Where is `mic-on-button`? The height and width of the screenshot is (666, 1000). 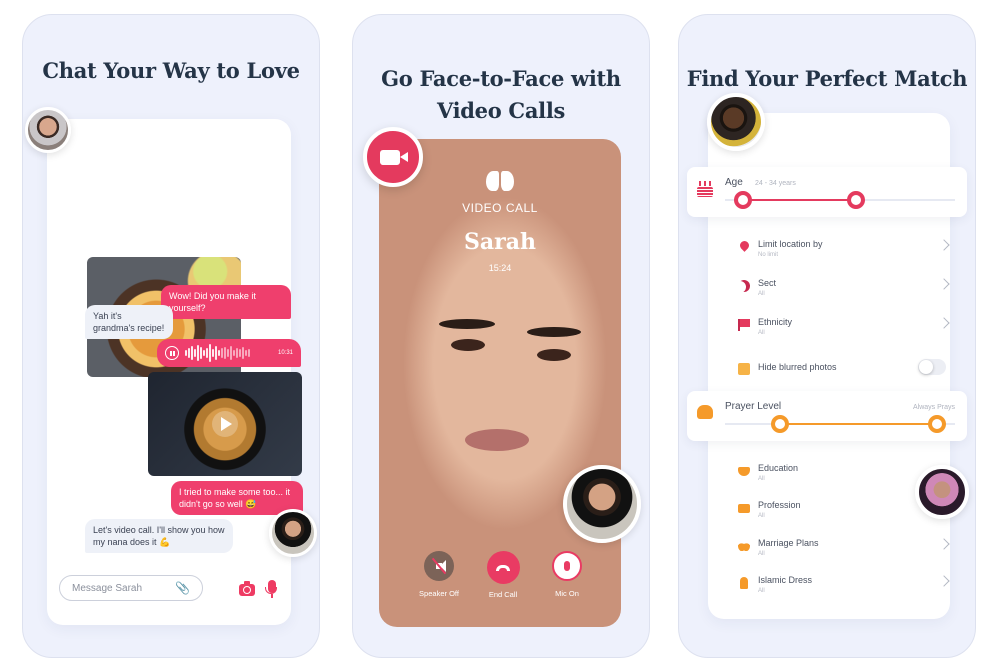 mic-on-button is located at coordinates (567, 566).